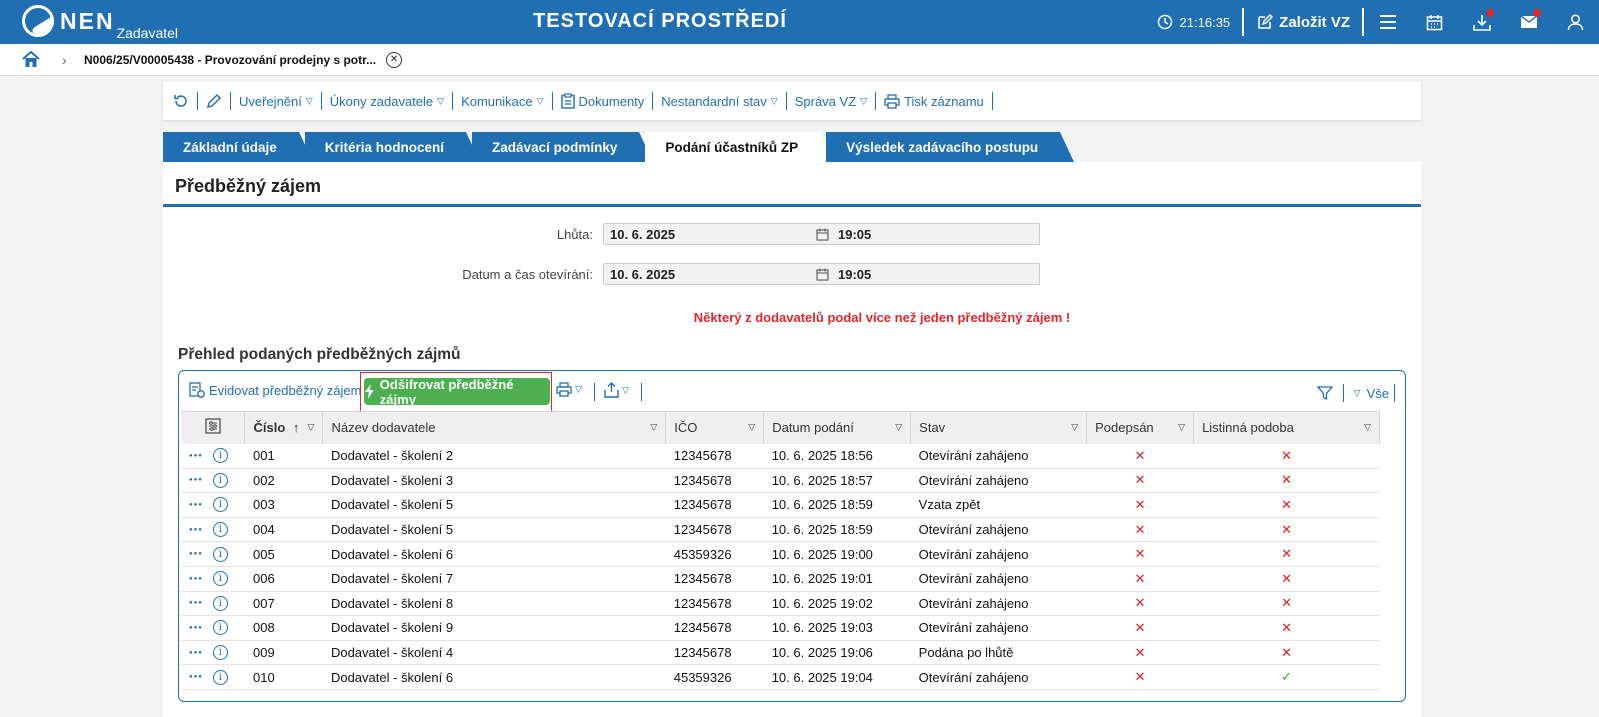  Describe the element at coordinates (213, 427) in the screenshot. I see `column-settings-header` at that location.